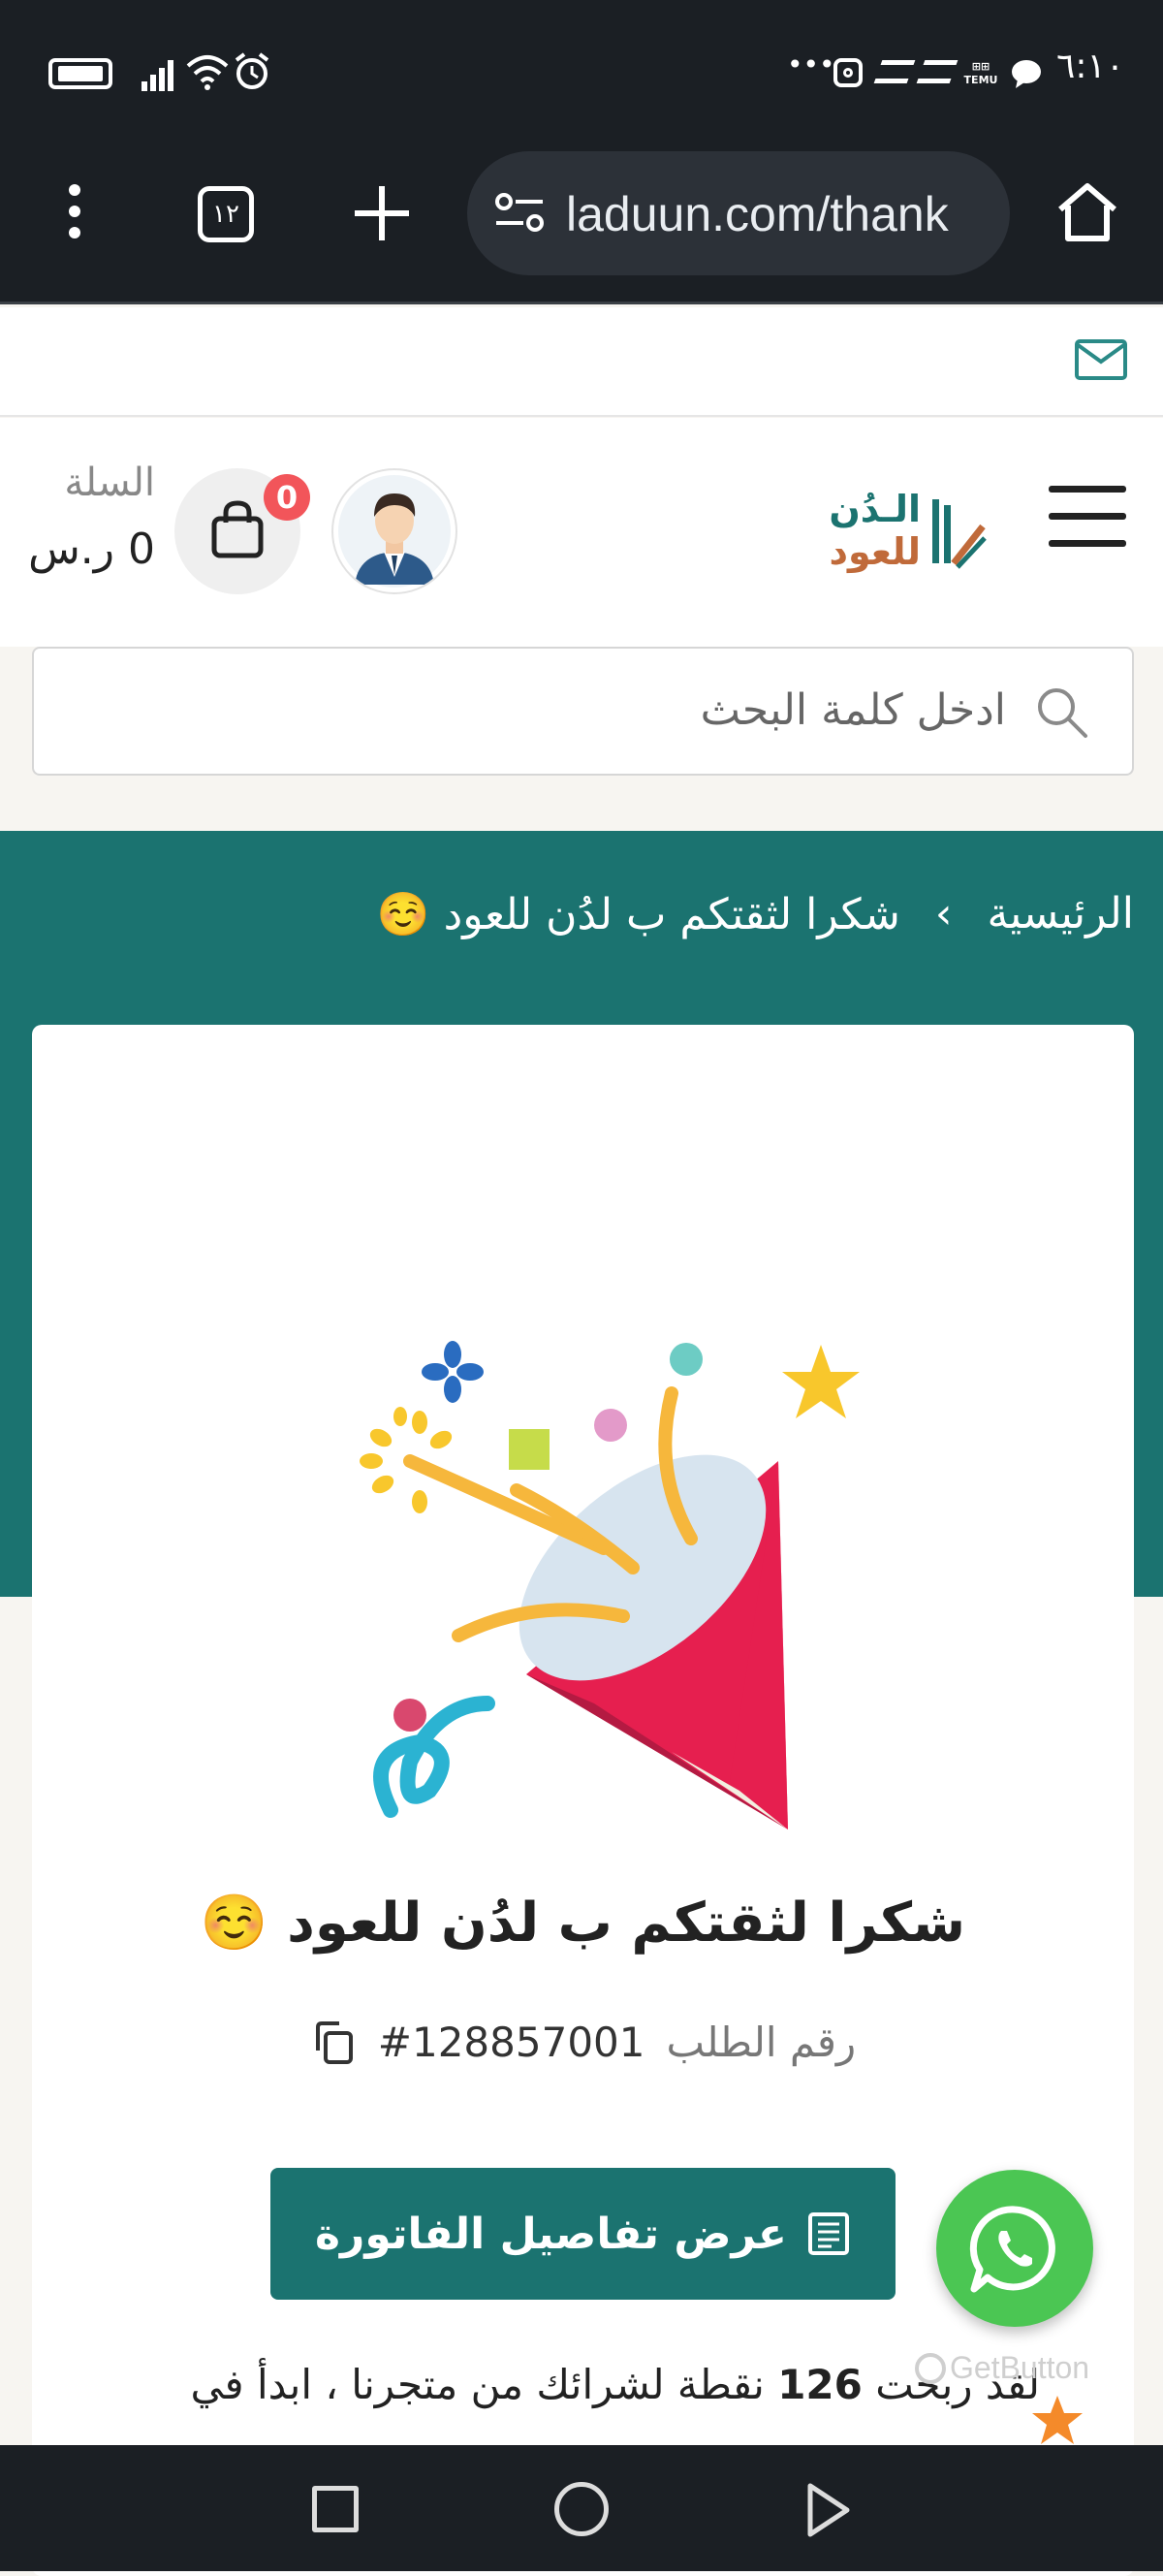  I want to click on site-settings-icon, so click(519, 213).